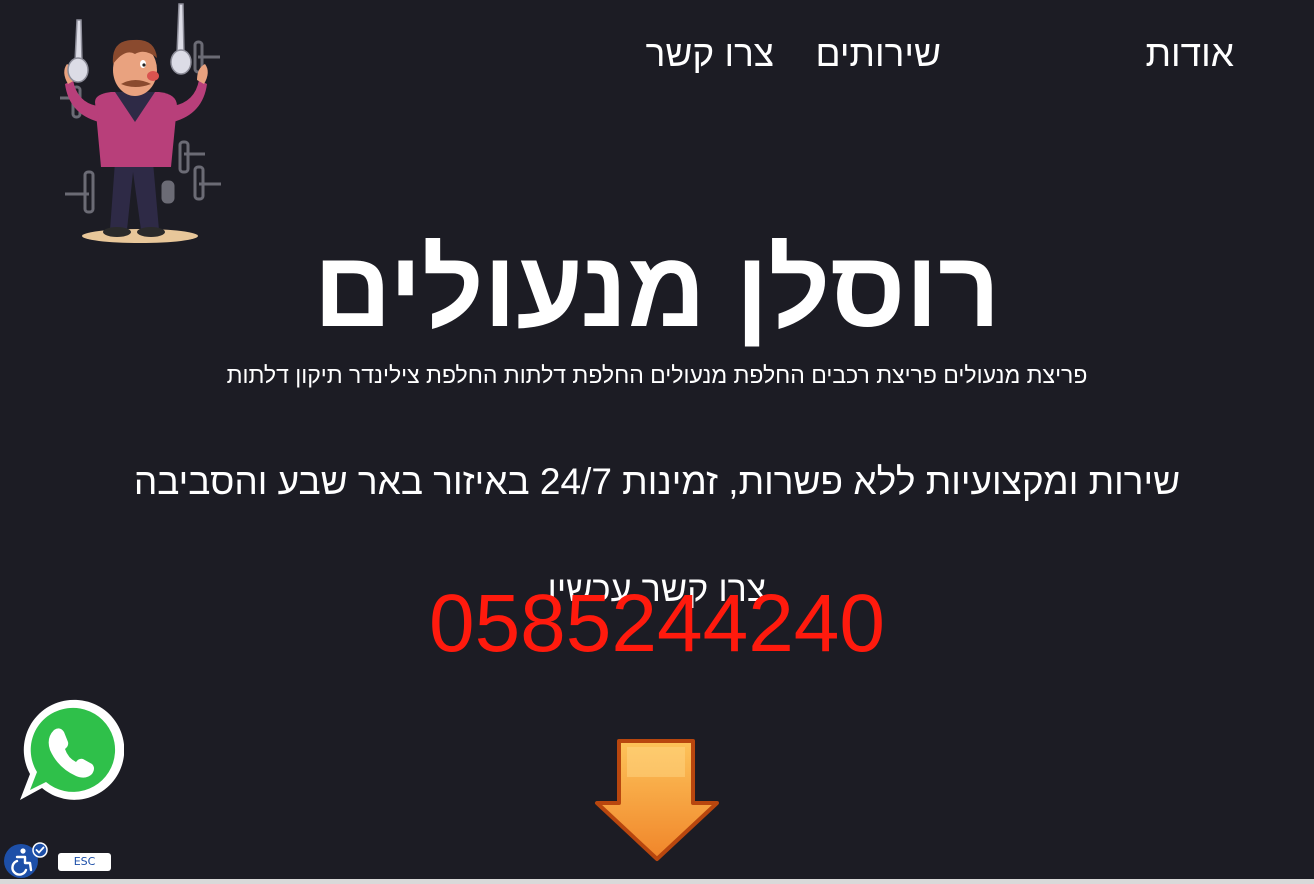  I want to click on esc-button: ESC, so click(84, 862).